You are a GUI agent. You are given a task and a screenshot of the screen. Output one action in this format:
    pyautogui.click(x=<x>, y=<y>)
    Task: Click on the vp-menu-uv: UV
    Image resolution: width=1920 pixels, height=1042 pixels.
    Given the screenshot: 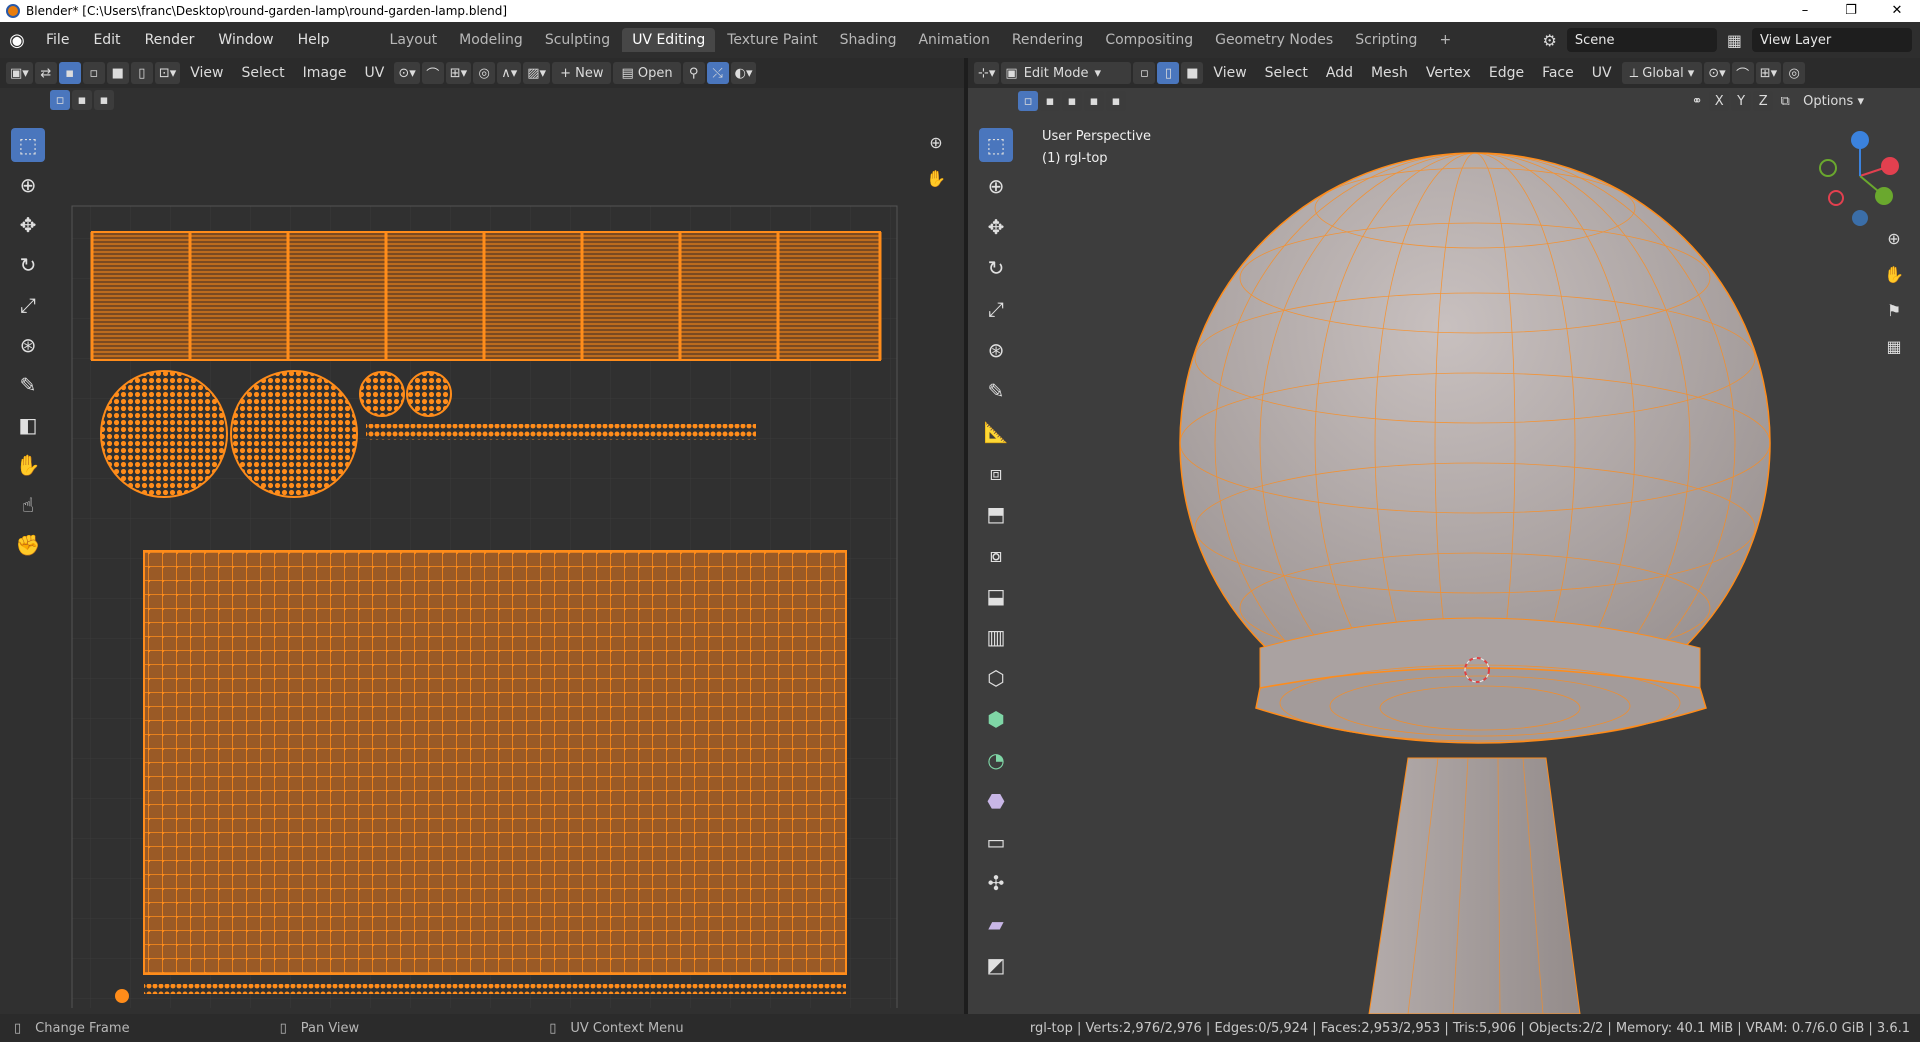 What is the action you would take?
    pyautogui.click(x=1602, y=73)
    